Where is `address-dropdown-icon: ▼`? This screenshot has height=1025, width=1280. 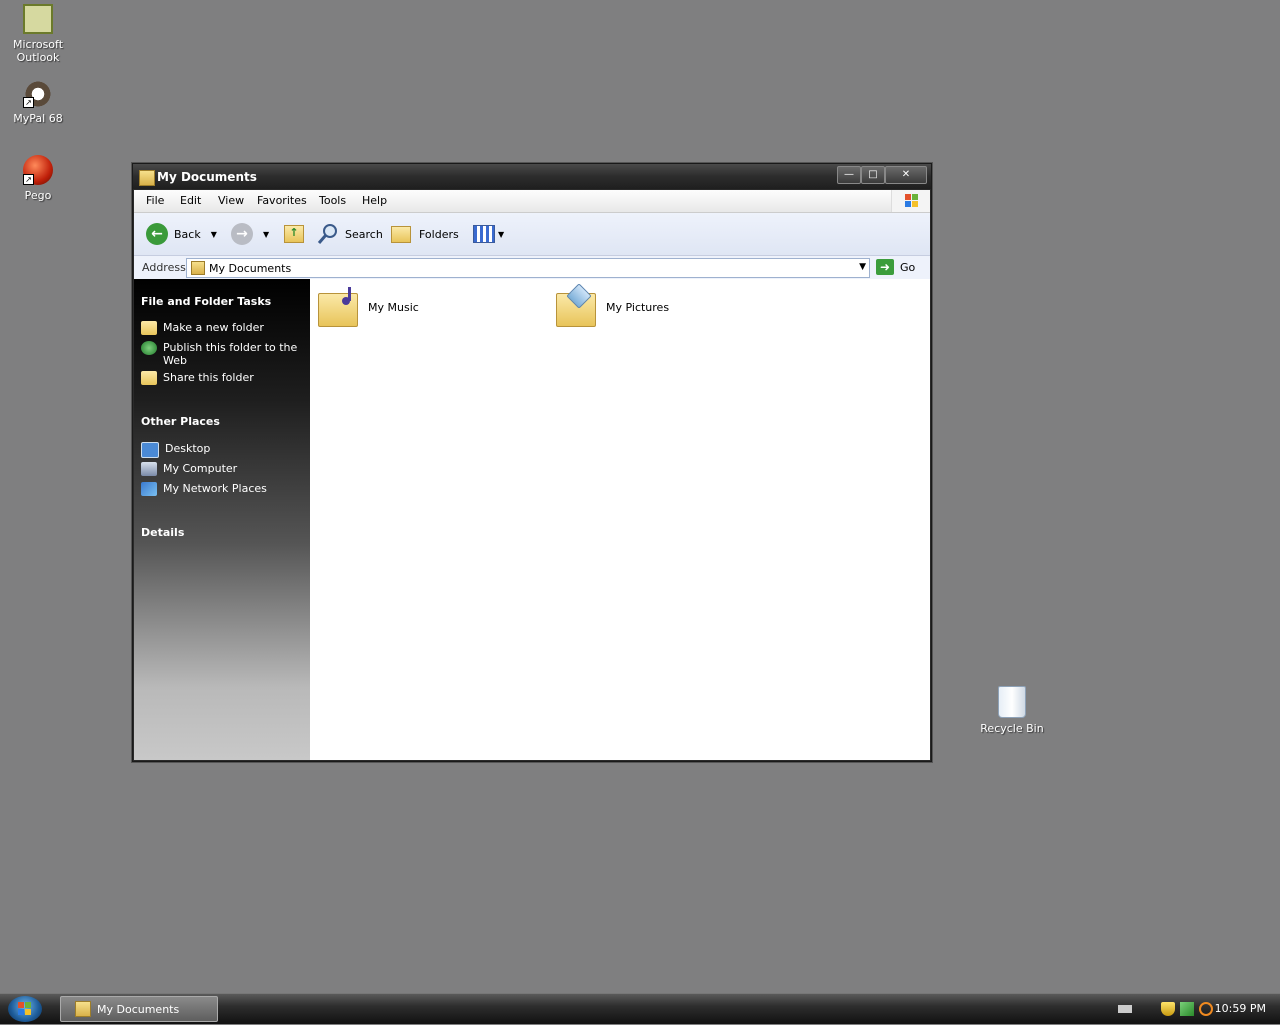 address-dropdown-icon: ▼ is located at coordinates (862, 267).